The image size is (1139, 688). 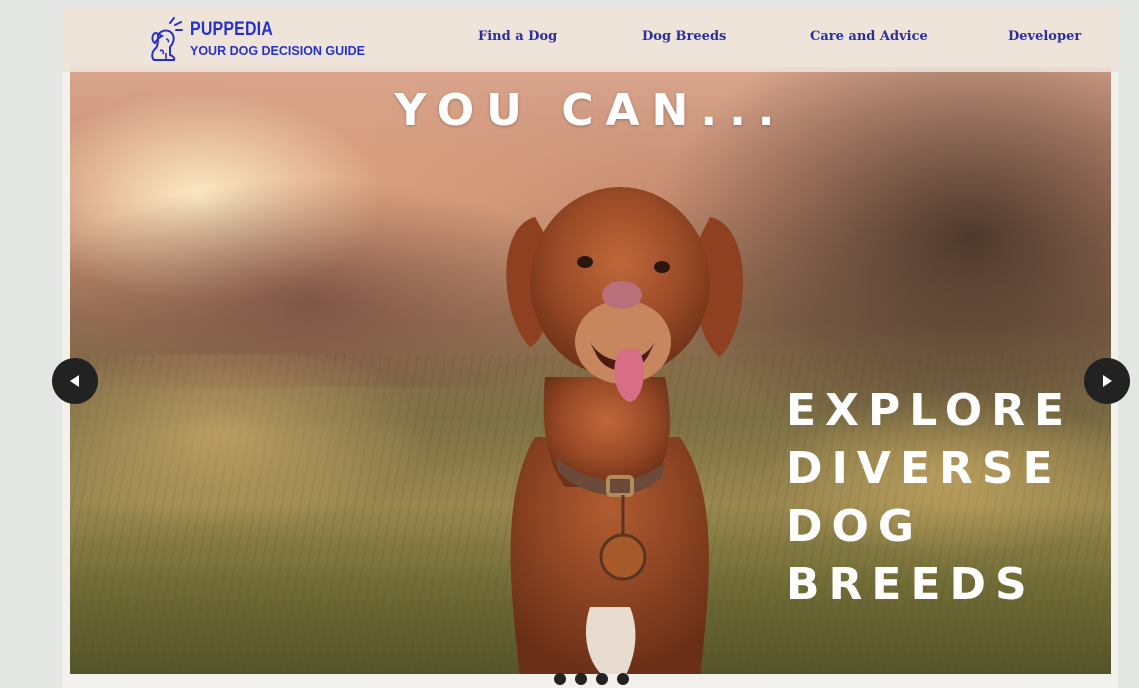 I want to click on brand-logo-link: PUPPEDIA YOUR DOG DECISION GUIDE, so click(x=256, y=39).